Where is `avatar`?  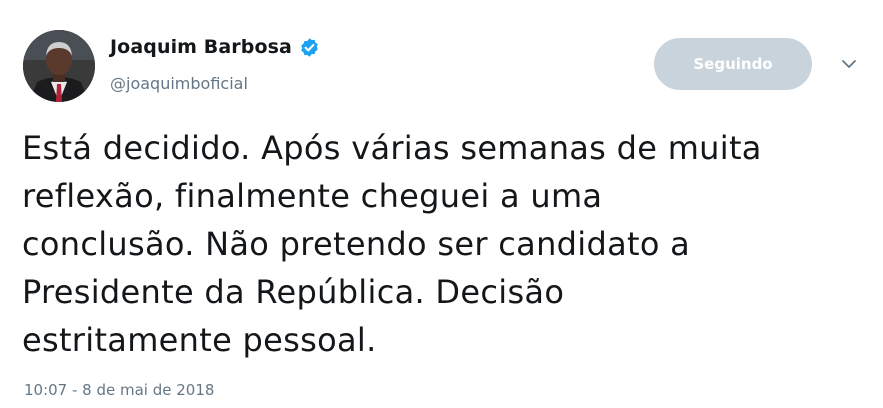
avatar is located at coordinates (59, 66).